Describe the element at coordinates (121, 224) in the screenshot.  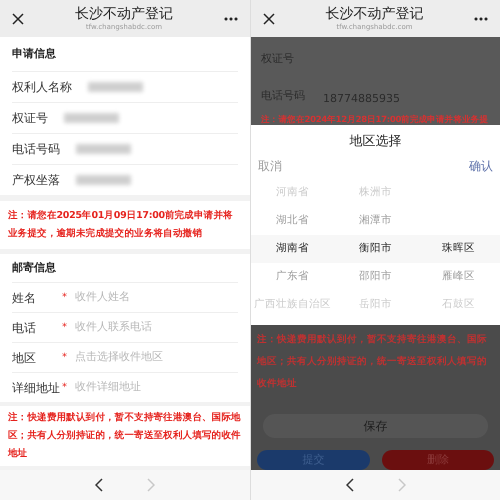
I see `deadline-notice: 注：请您在2025年01月09日17:00前完成申请并将业务提交，逾期未完成提交的业务将自动撤销` at that location.